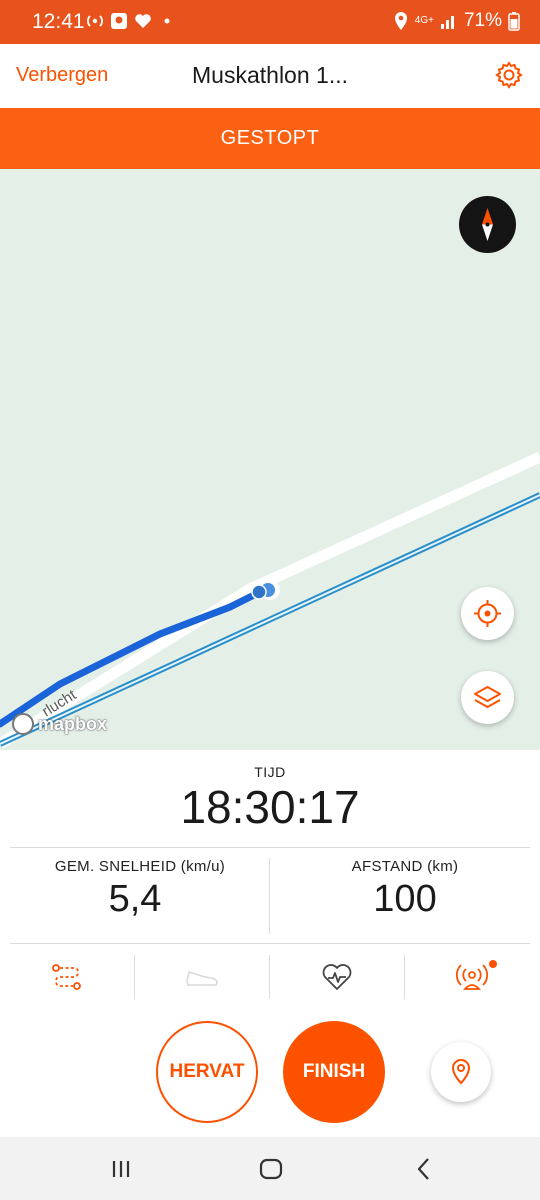  I want to click on route-button, so click(67, 977).